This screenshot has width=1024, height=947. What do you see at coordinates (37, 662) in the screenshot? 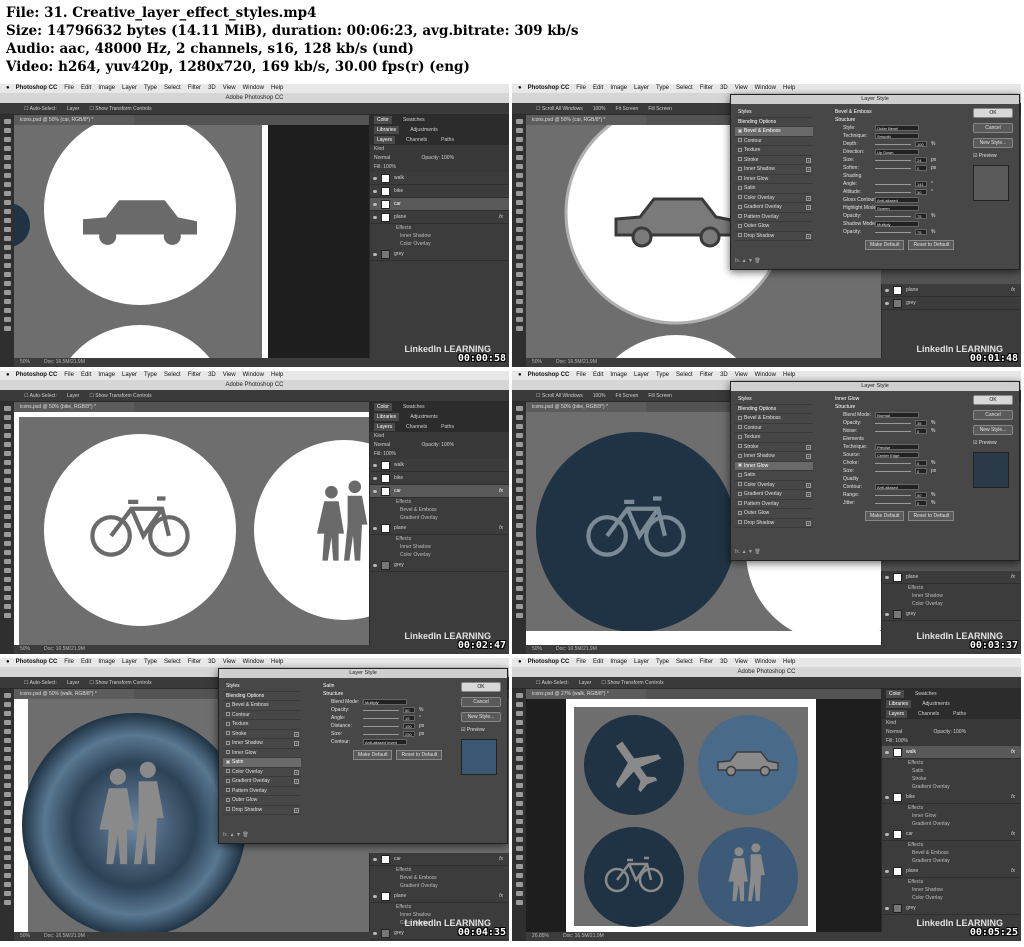
I see `menu-photoshop-cc: Photoshop CC` at bounding box center [37, 662].